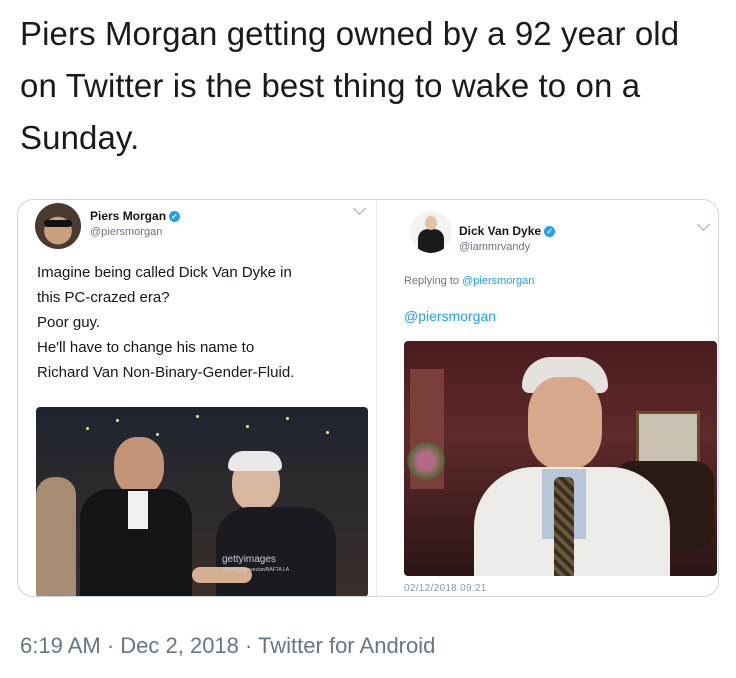 This screenshot has height=678, width=736. Describe the element at coordinates (249, 559) in the screenshot. I see `getty-watermark: gettyimages` at that location.